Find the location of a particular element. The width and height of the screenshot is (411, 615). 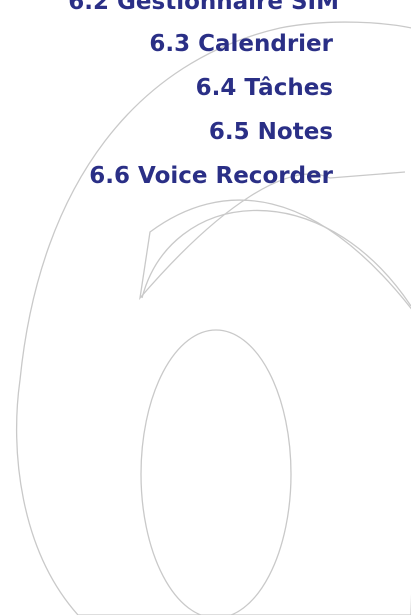

toc-entry-number: 6.4 is located at coordinates (216, 88).